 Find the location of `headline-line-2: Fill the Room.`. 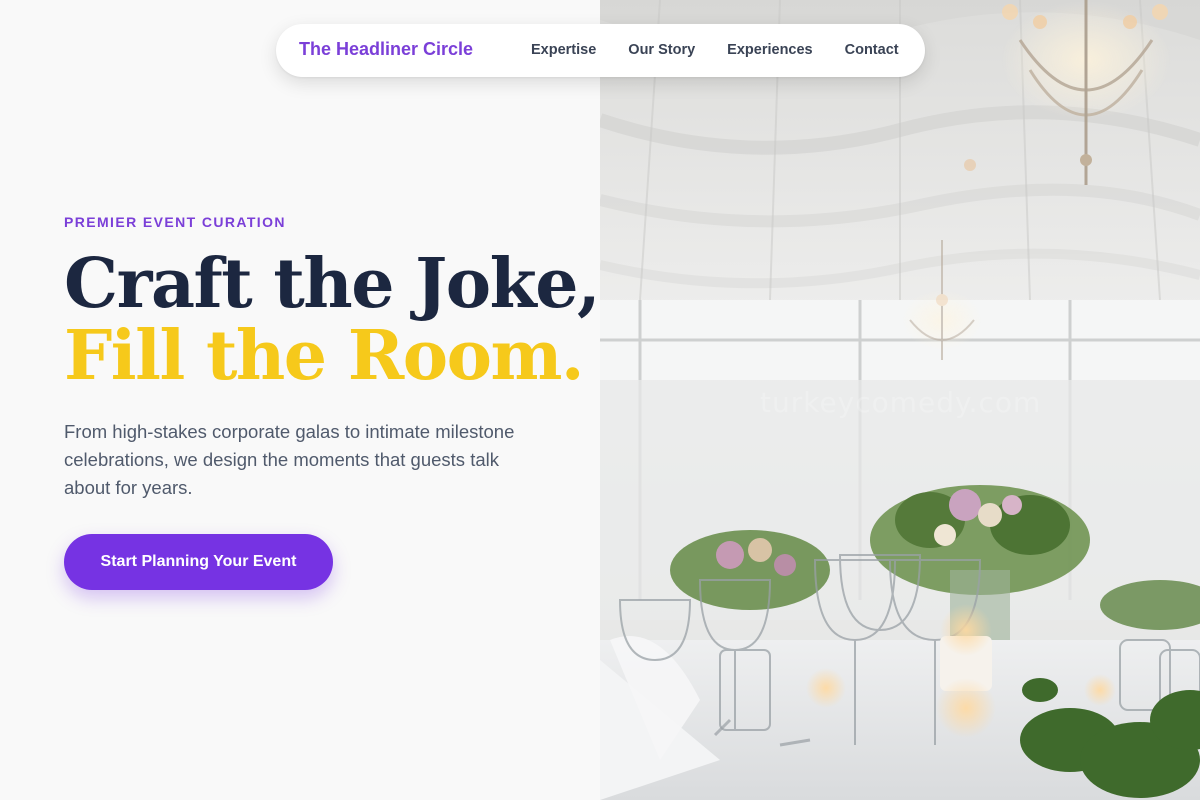

headline-line-2: Fill the Room. is located at coordinates (324, 356).